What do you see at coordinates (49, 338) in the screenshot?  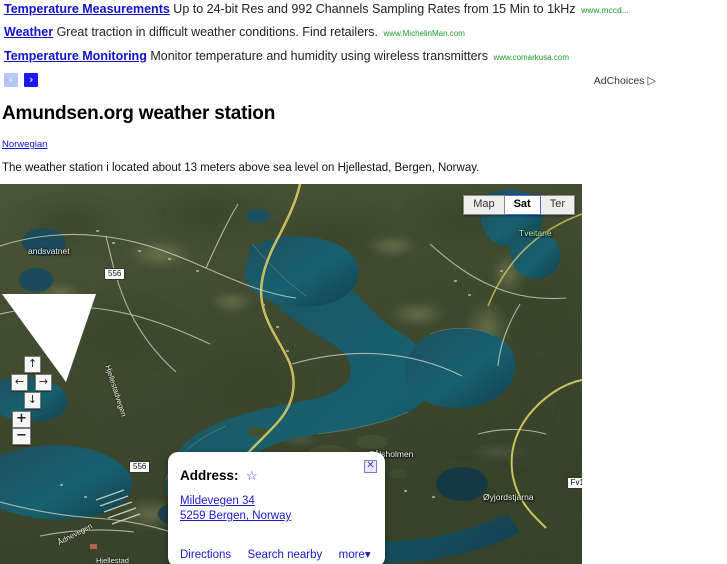 I see `info-bubble-tail` at bounding box center [49, 338].